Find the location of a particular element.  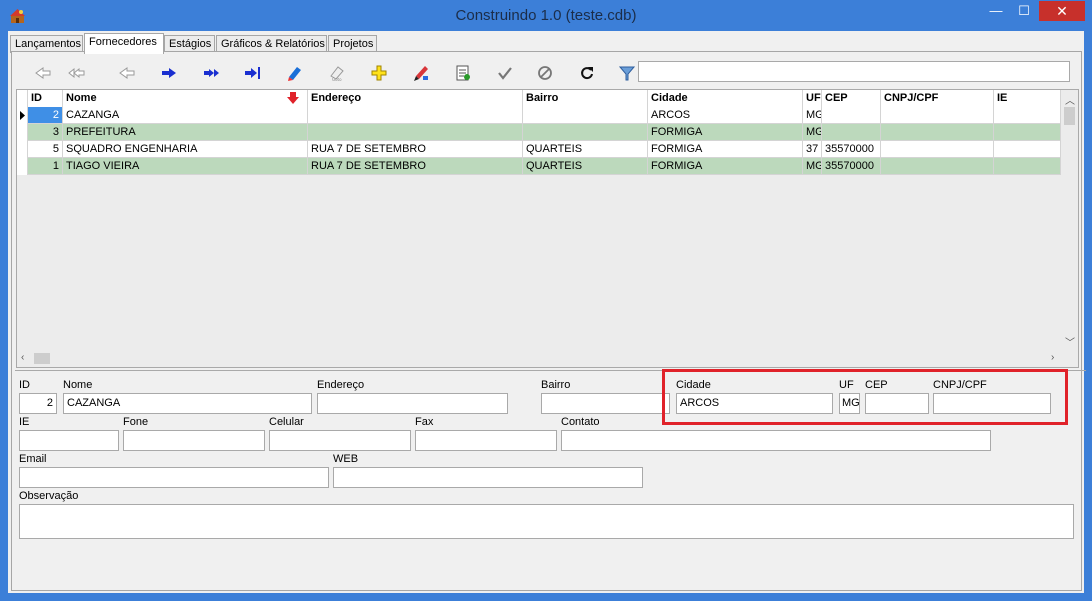

scroll-up-icon: ︿ is located at coordinates (1070, 99).